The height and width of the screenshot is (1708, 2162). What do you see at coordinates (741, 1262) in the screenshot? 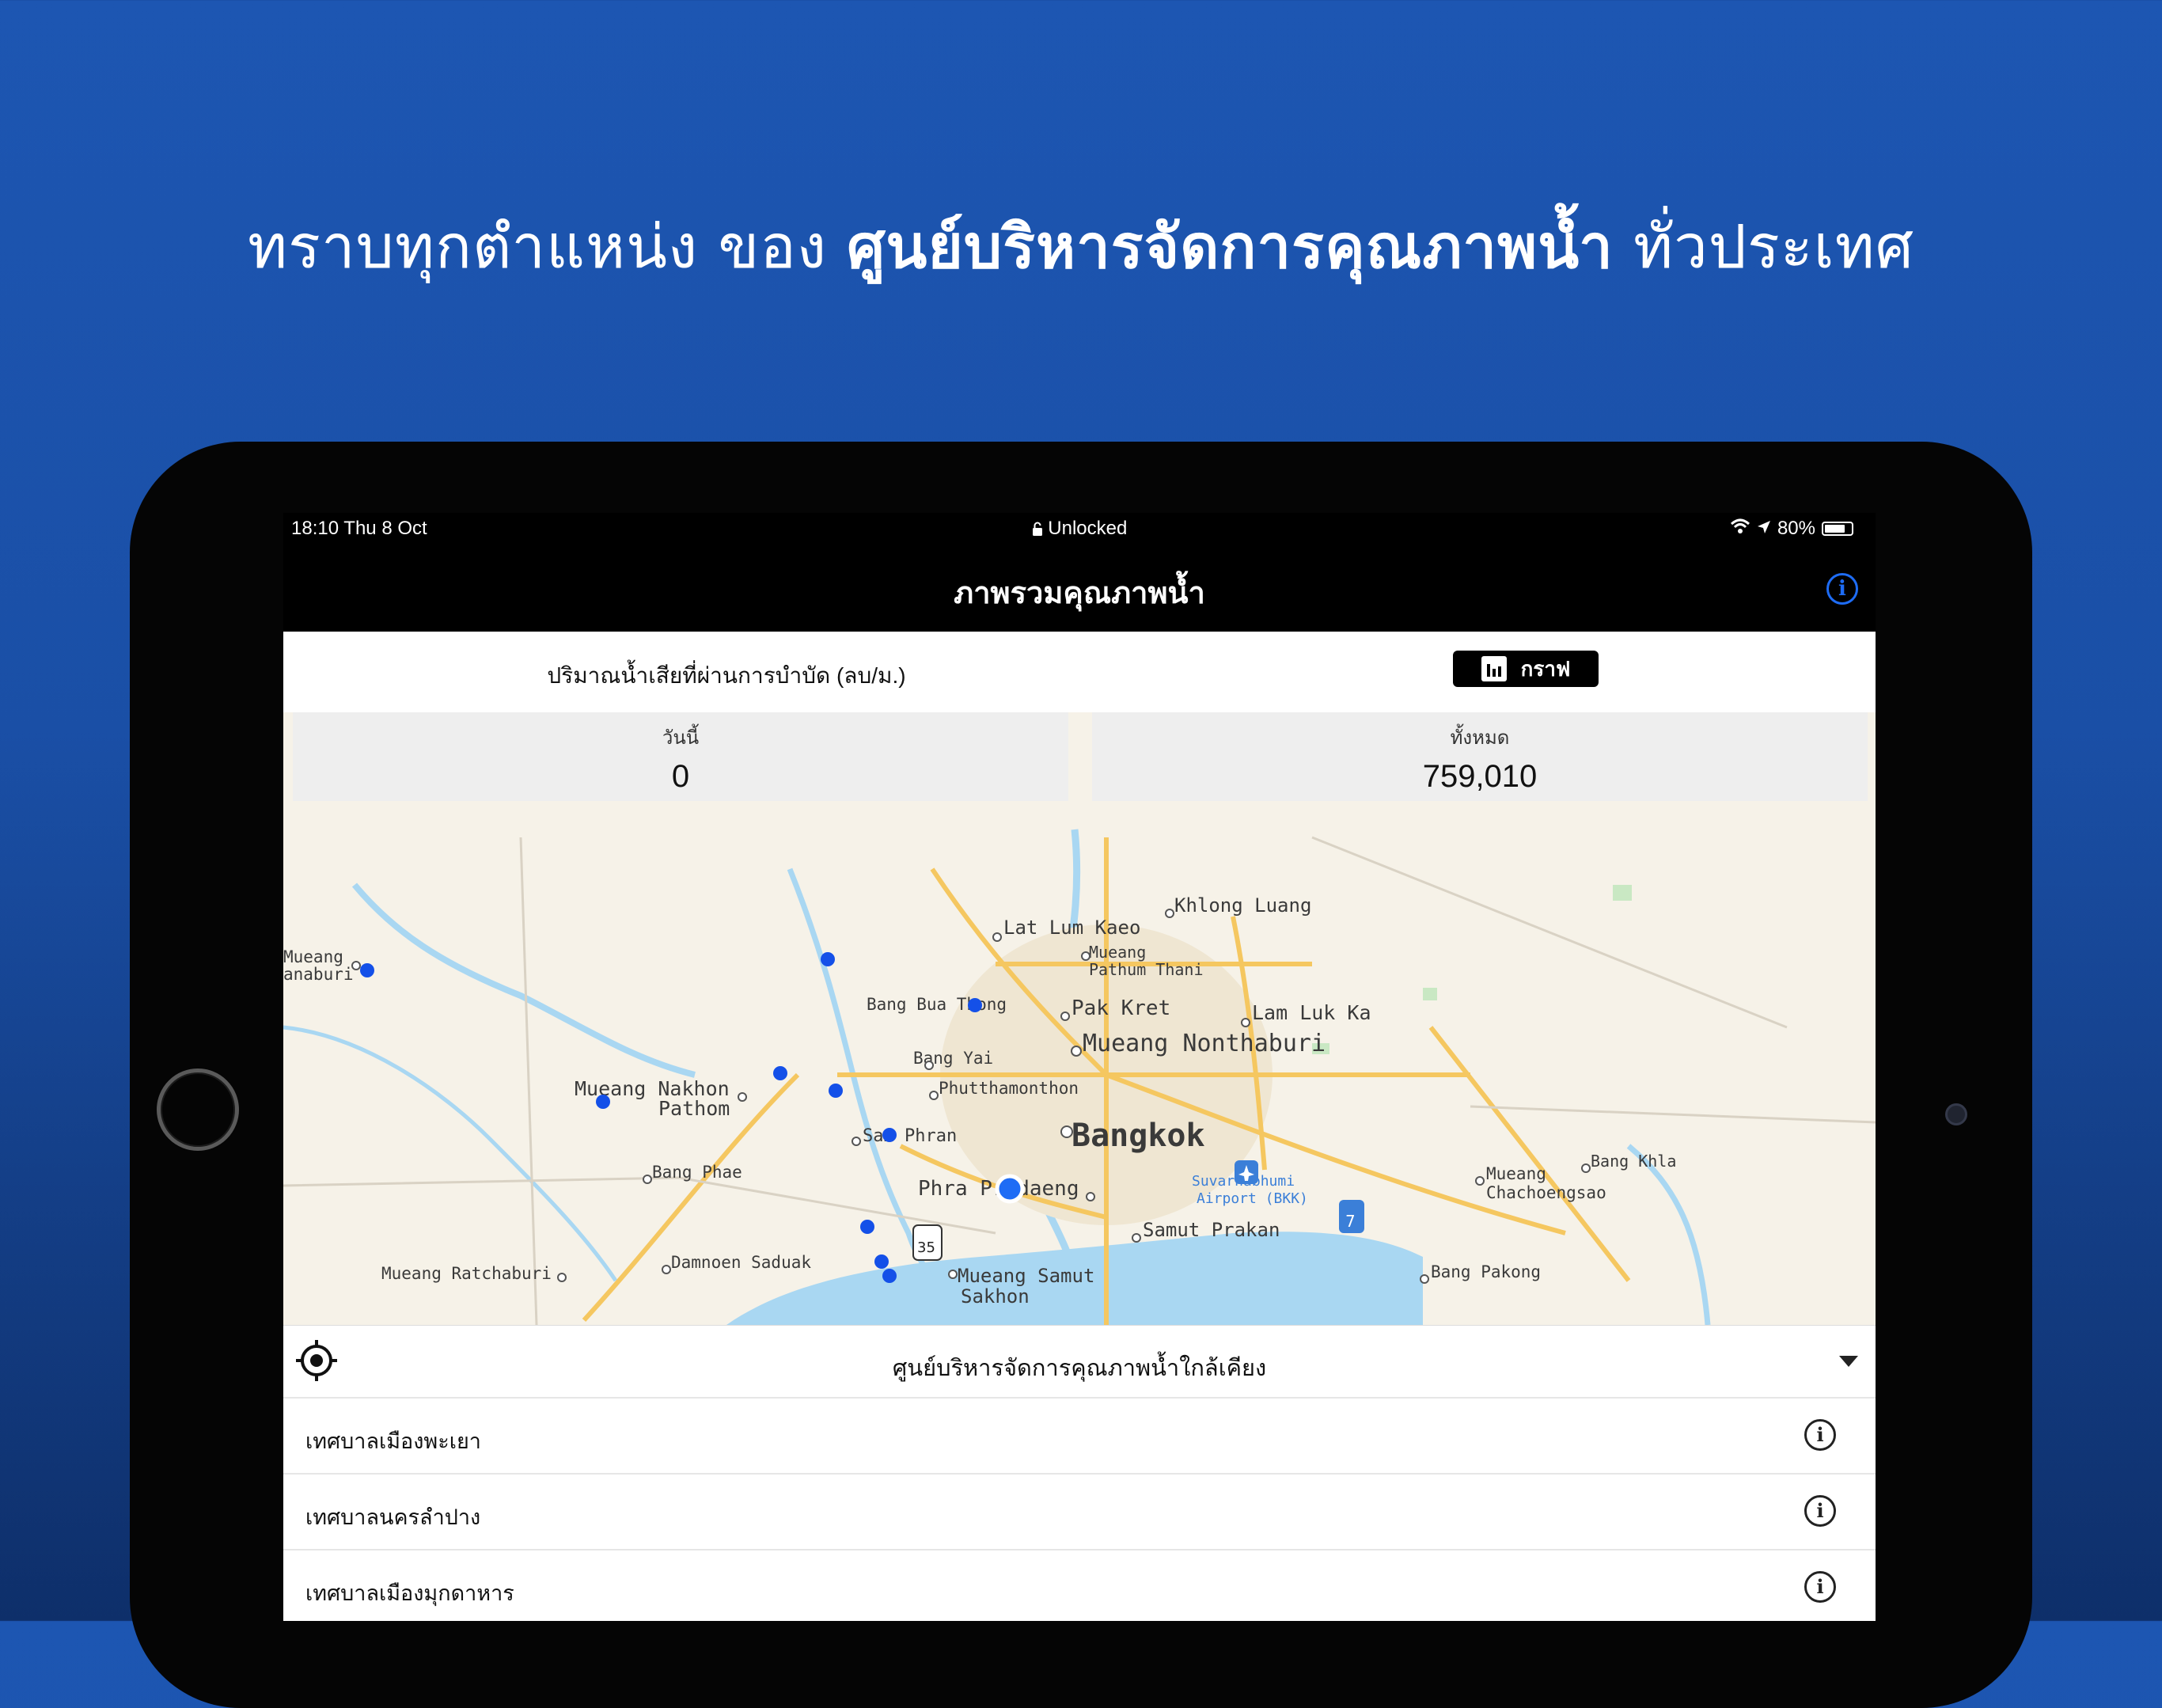
I see `map-label-damnoen-saduak: Damnoen Saduak` at bounding box center [741, 1262].